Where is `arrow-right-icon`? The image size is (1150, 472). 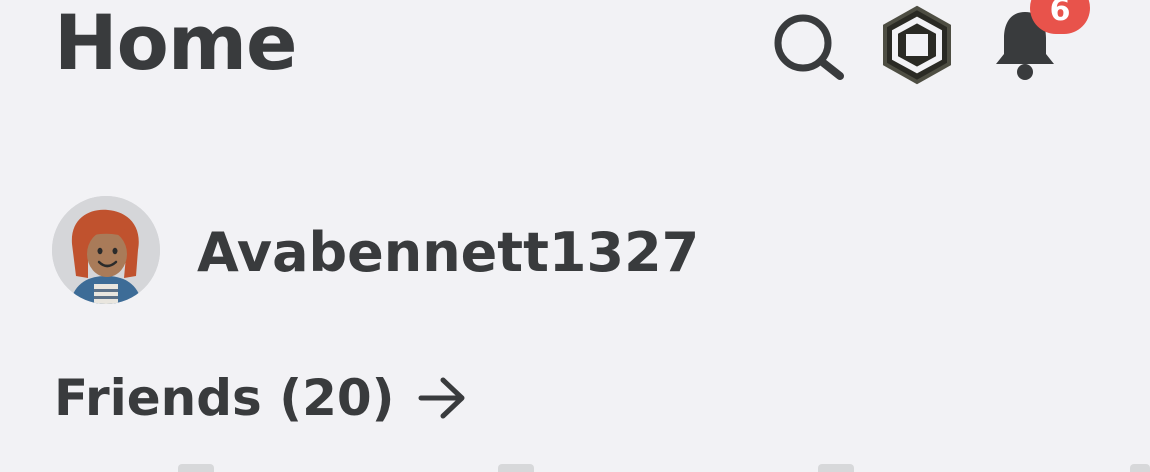
arrow-right-icon is located at coordinates (441, 398).